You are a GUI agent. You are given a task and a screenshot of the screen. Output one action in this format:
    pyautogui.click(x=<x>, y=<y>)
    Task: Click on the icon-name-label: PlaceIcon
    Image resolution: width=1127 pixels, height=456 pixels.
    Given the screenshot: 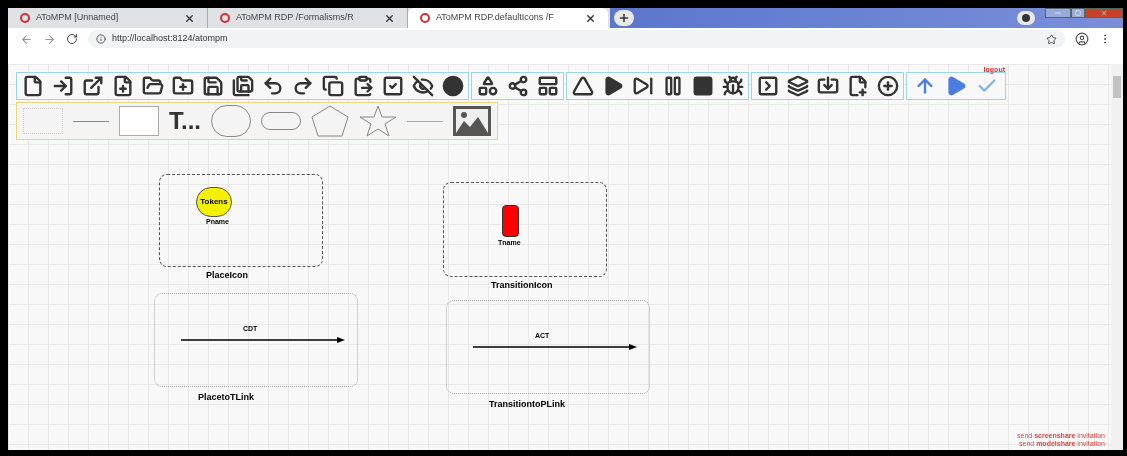 What is the action you would take?
    pyautogui.click(x=227, y=275)
    